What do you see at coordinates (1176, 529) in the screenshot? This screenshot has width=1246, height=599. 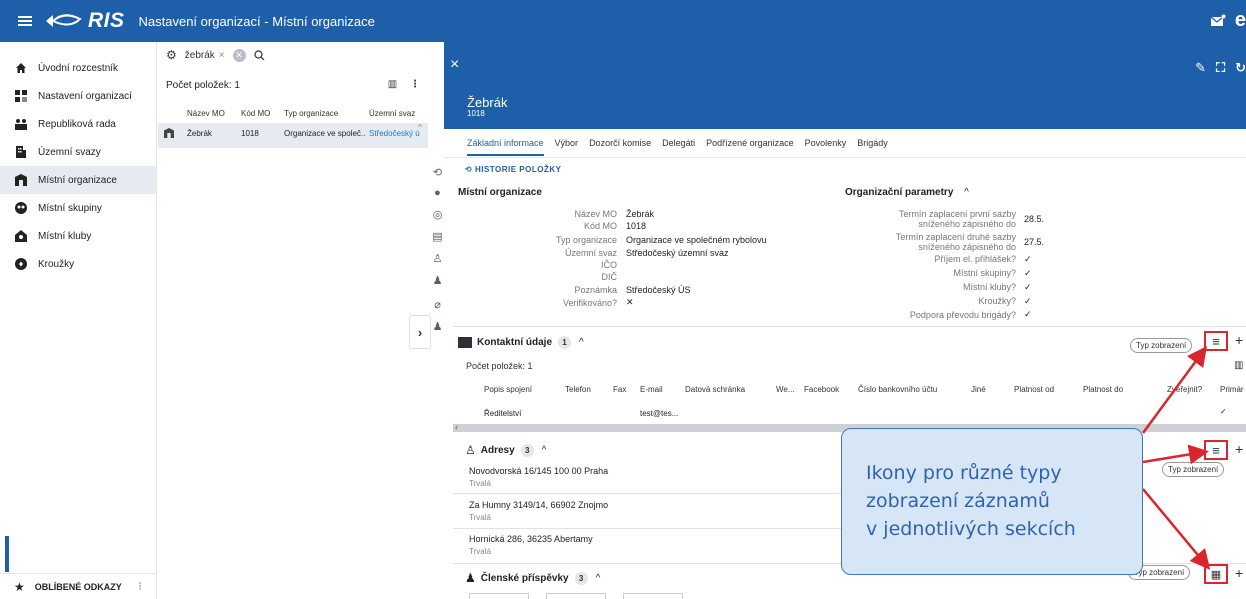 I see `arrow-to-fees-view` at bounding box center [1176, 529].